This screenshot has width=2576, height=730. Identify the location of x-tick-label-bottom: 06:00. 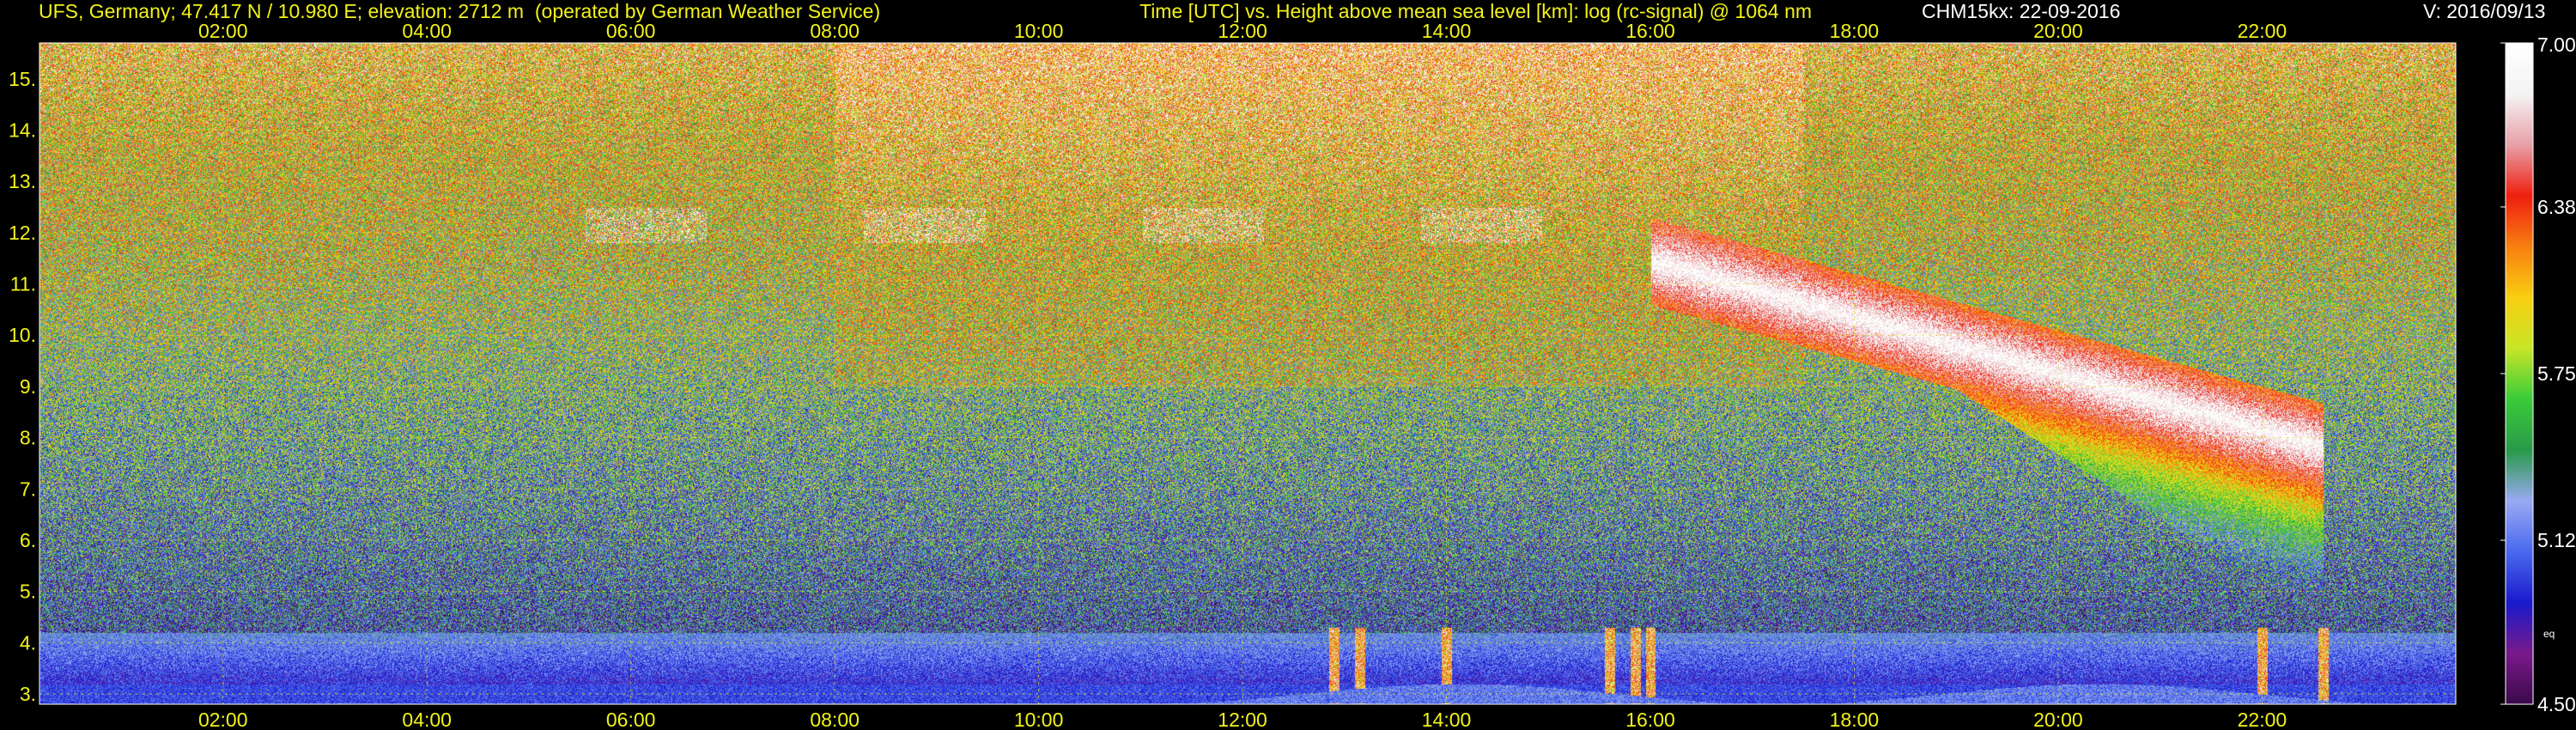
(631, 719).